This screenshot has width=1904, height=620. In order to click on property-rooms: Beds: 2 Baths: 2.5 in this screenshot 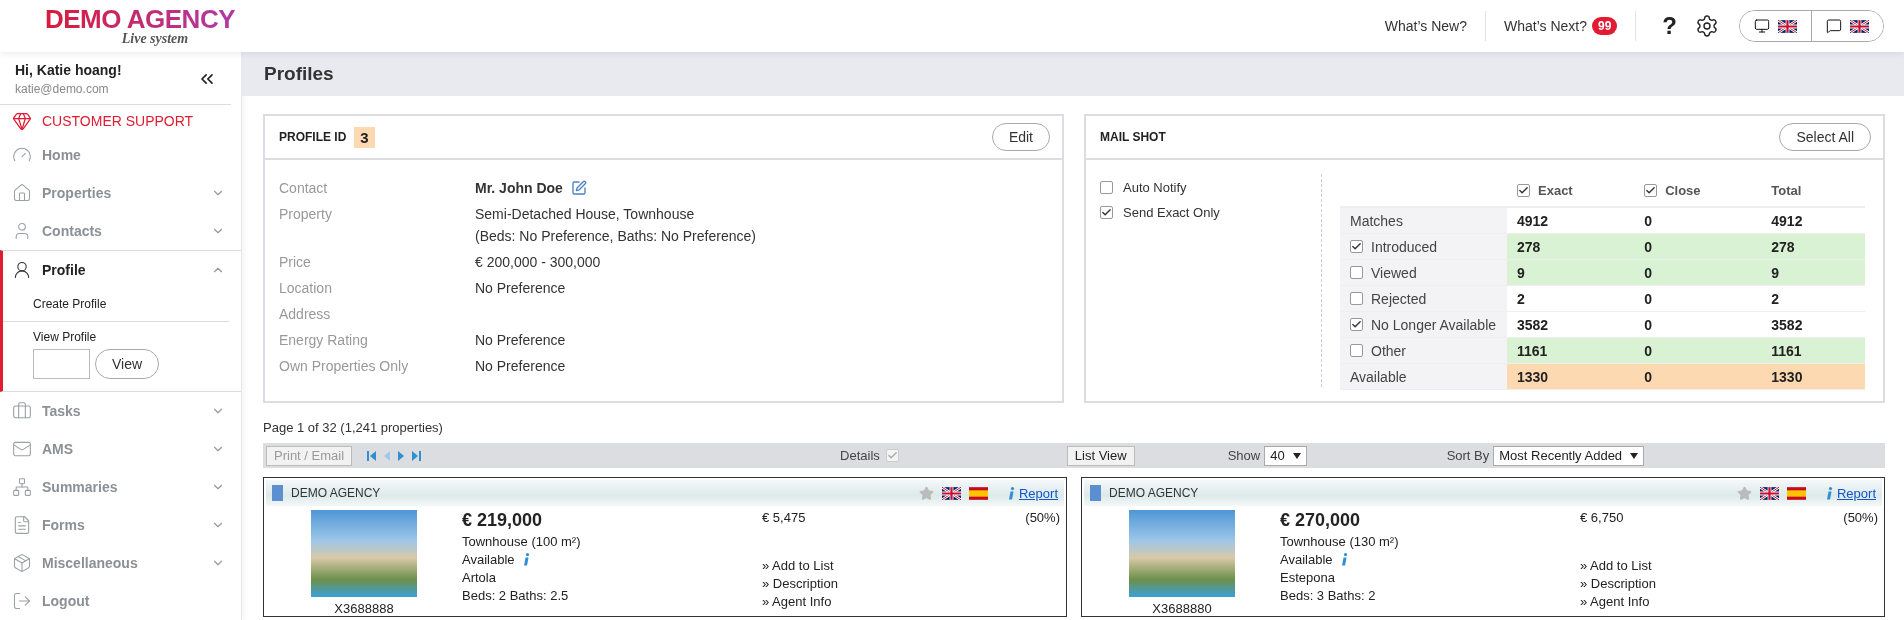, I will do `click(516, 595)`.